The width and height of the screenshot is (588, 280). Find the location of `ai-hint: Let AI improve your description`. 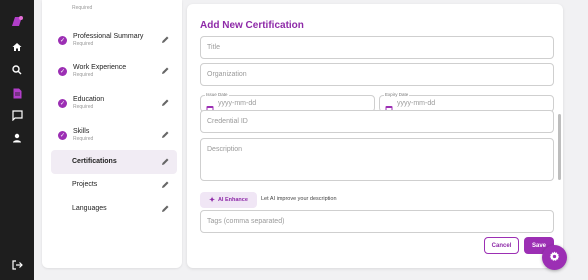

ai-hint: Let AI improve your description is located at coordinates (299, 199).